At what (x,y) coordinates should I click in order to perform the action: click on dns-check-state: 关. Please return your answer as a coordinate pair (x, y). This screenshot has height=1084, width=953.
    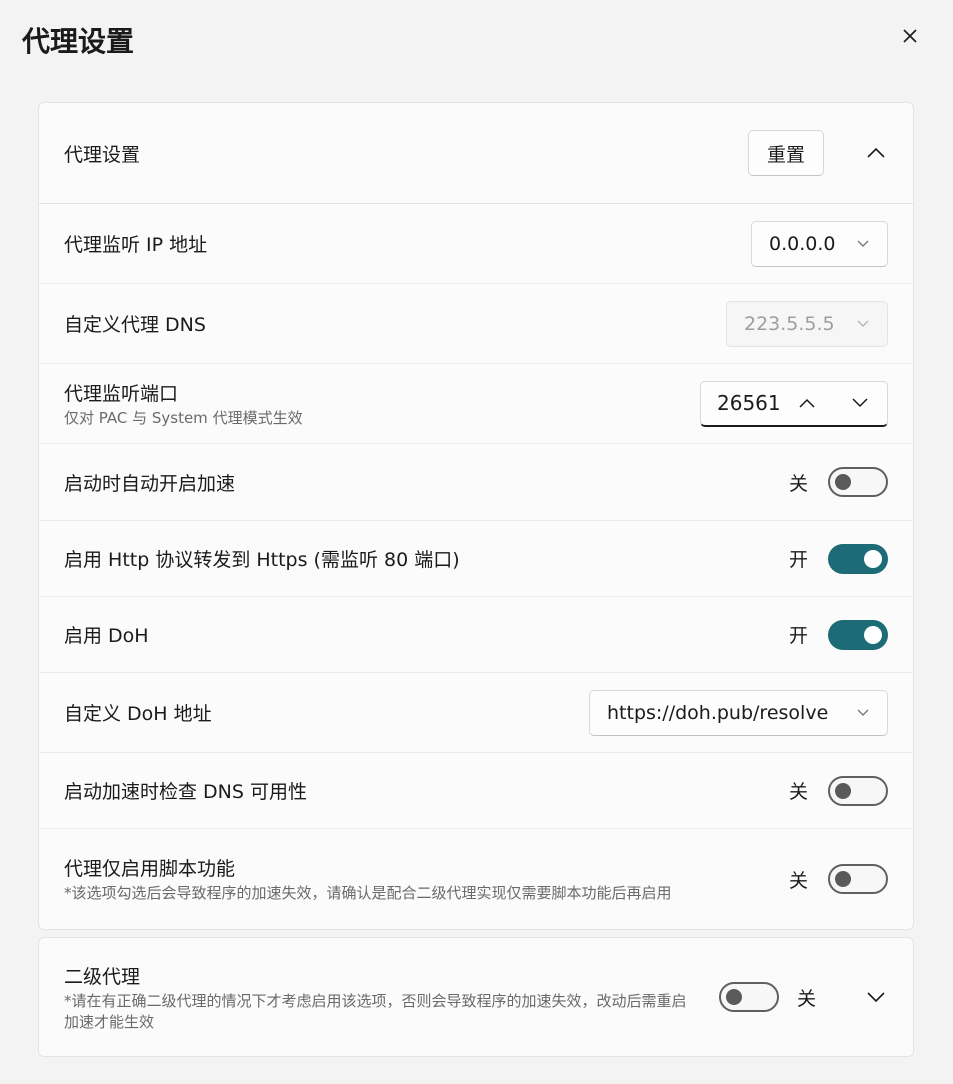
    Looking at the image, I should click on (798, 792).